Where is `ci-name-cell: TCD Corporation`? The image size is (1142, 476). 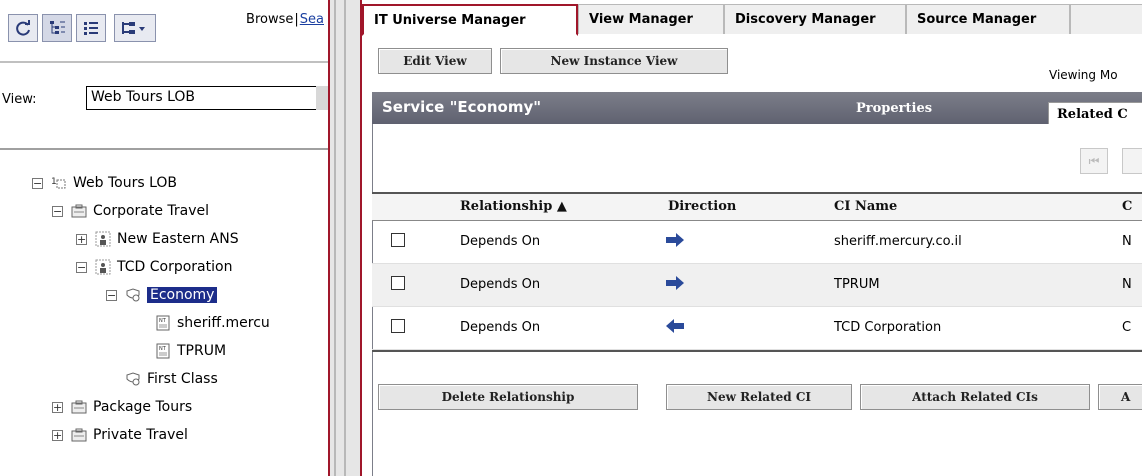 ci-name-cell: TCD Corporation is located at coordinates (888, 327).